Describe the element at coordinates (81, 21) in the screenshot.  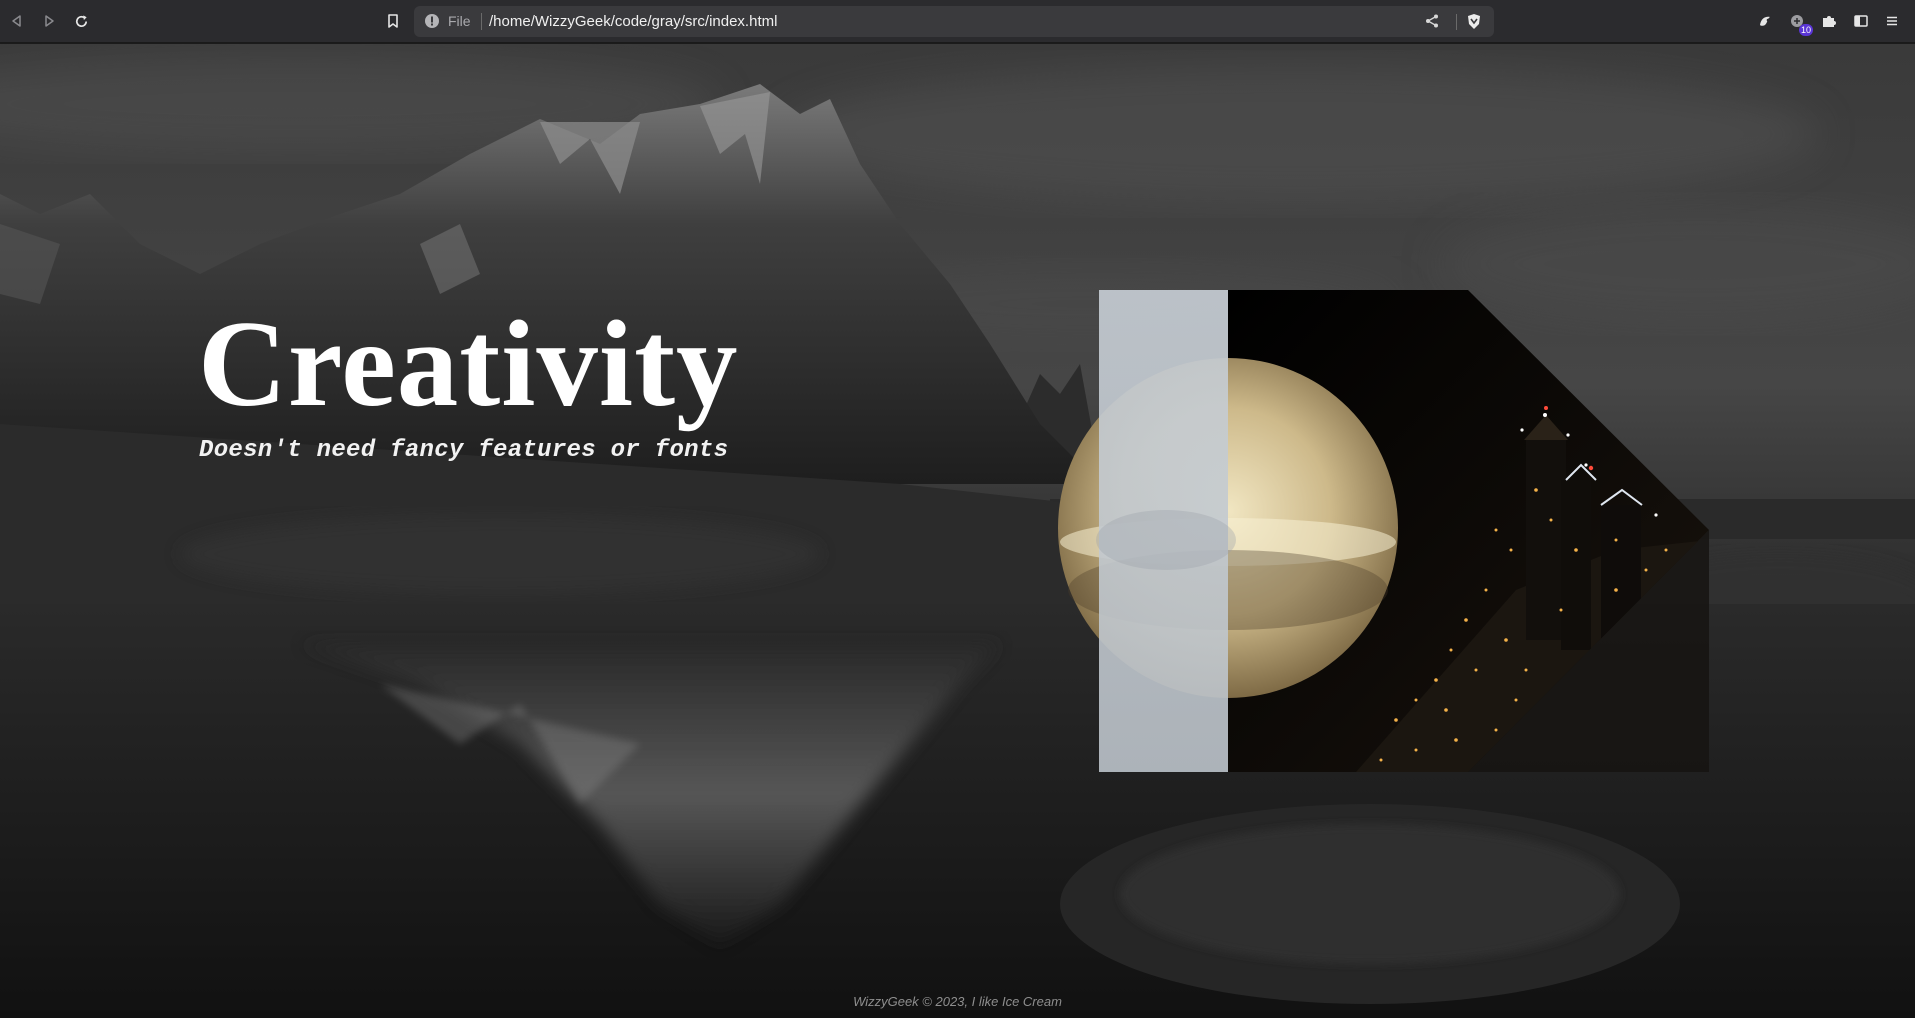
I see `reload-icon` at that location.